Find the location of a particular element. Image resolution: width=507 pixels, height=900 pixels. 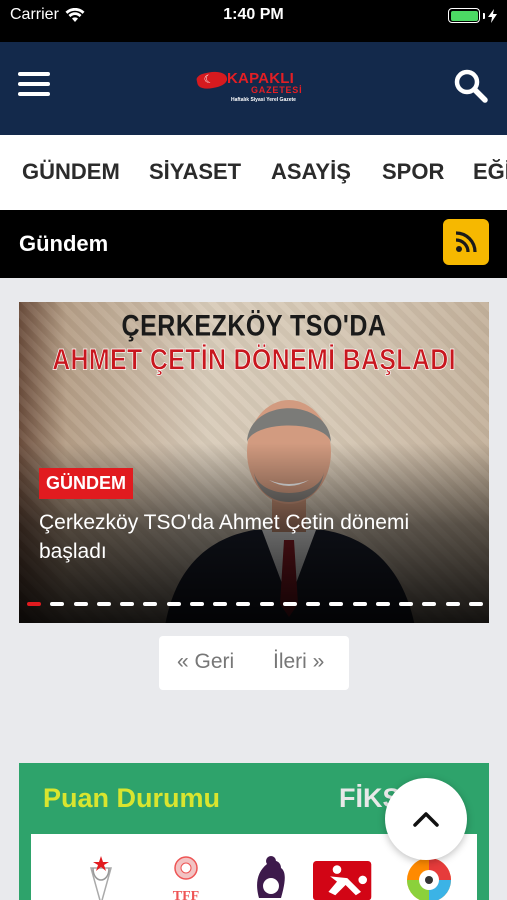

section-header: Gündem is located at coordinates (253, 244).